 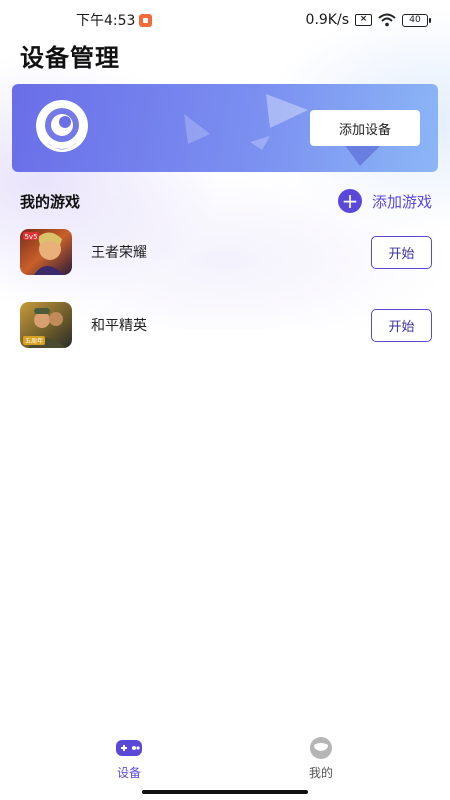 I want to click on tab-mine: 我的, so click(x=321, y=758).